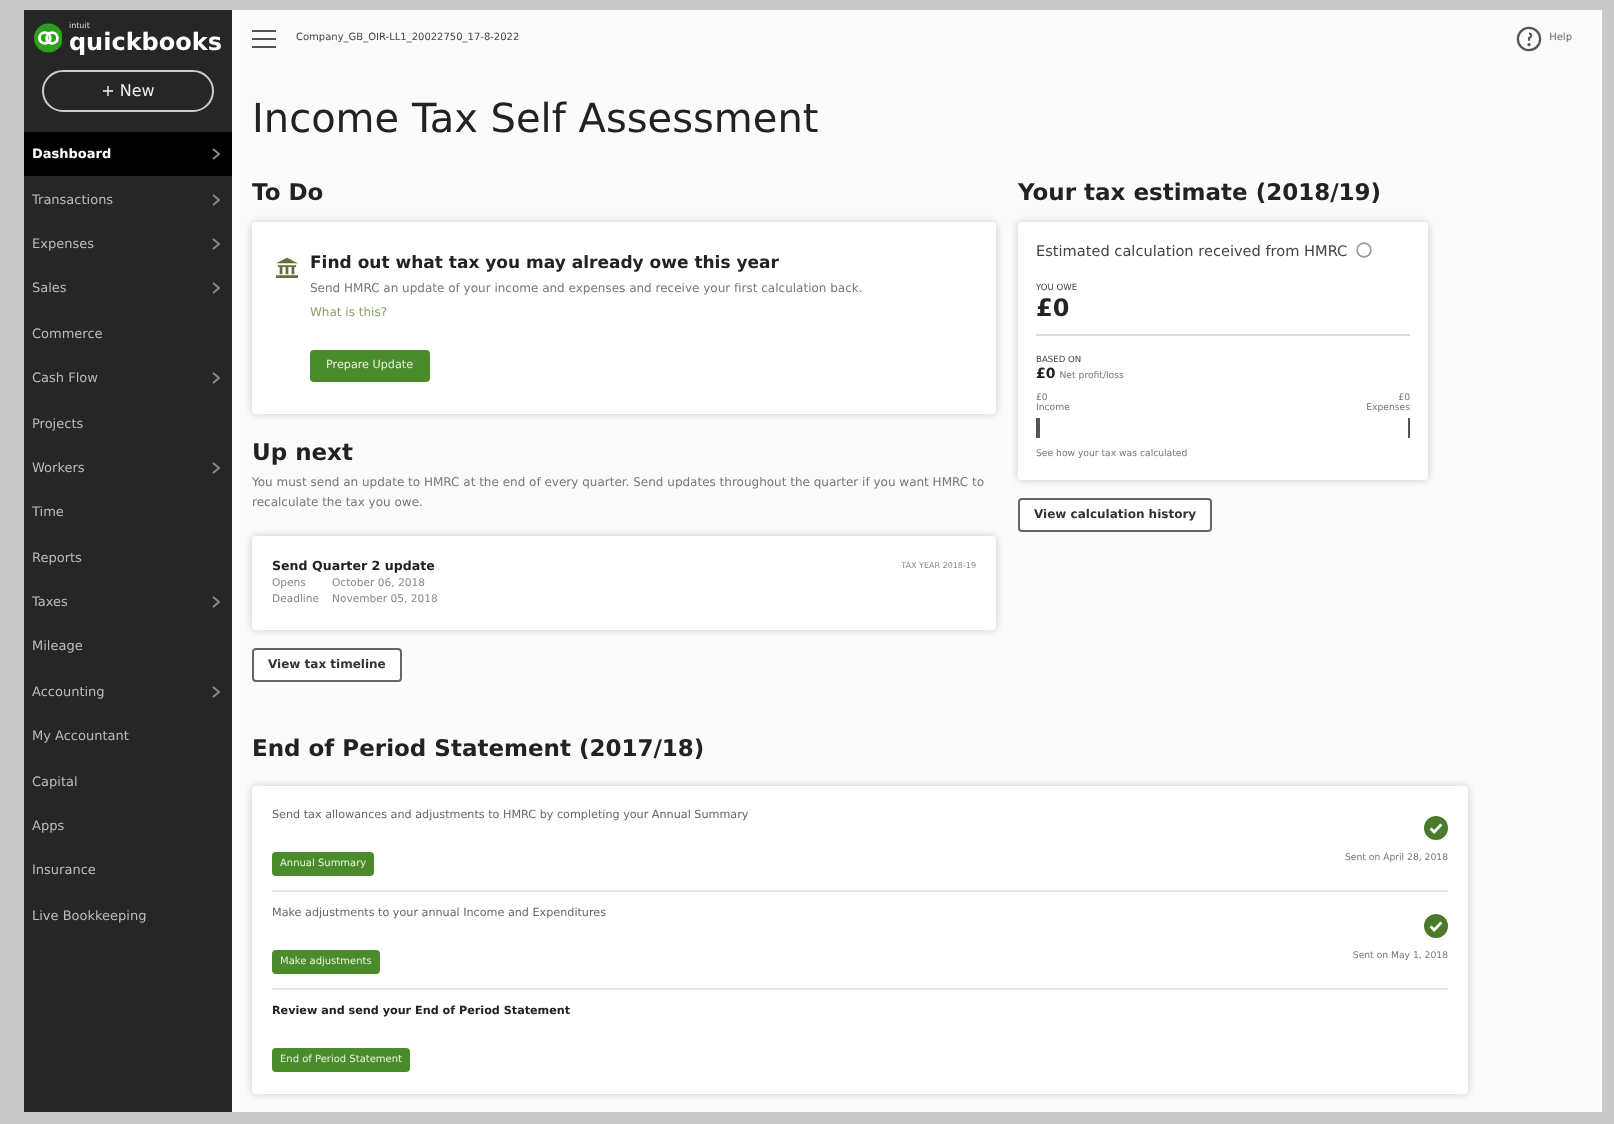 This screenshot has width=1614, height=1124. Describe the element at coordinates (1054, 307) in the screenshot. I see `owe-amount: £0` at that location.